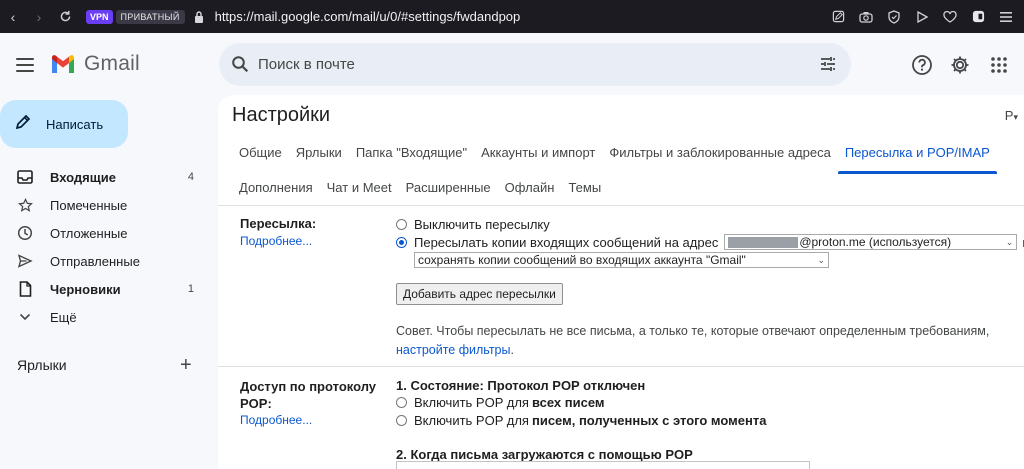 The height and width of the screenshot is (469, 1024). Describe the element at coordinates (281, 115) in the screenshot. I see `page-title: Настройки` at that location.